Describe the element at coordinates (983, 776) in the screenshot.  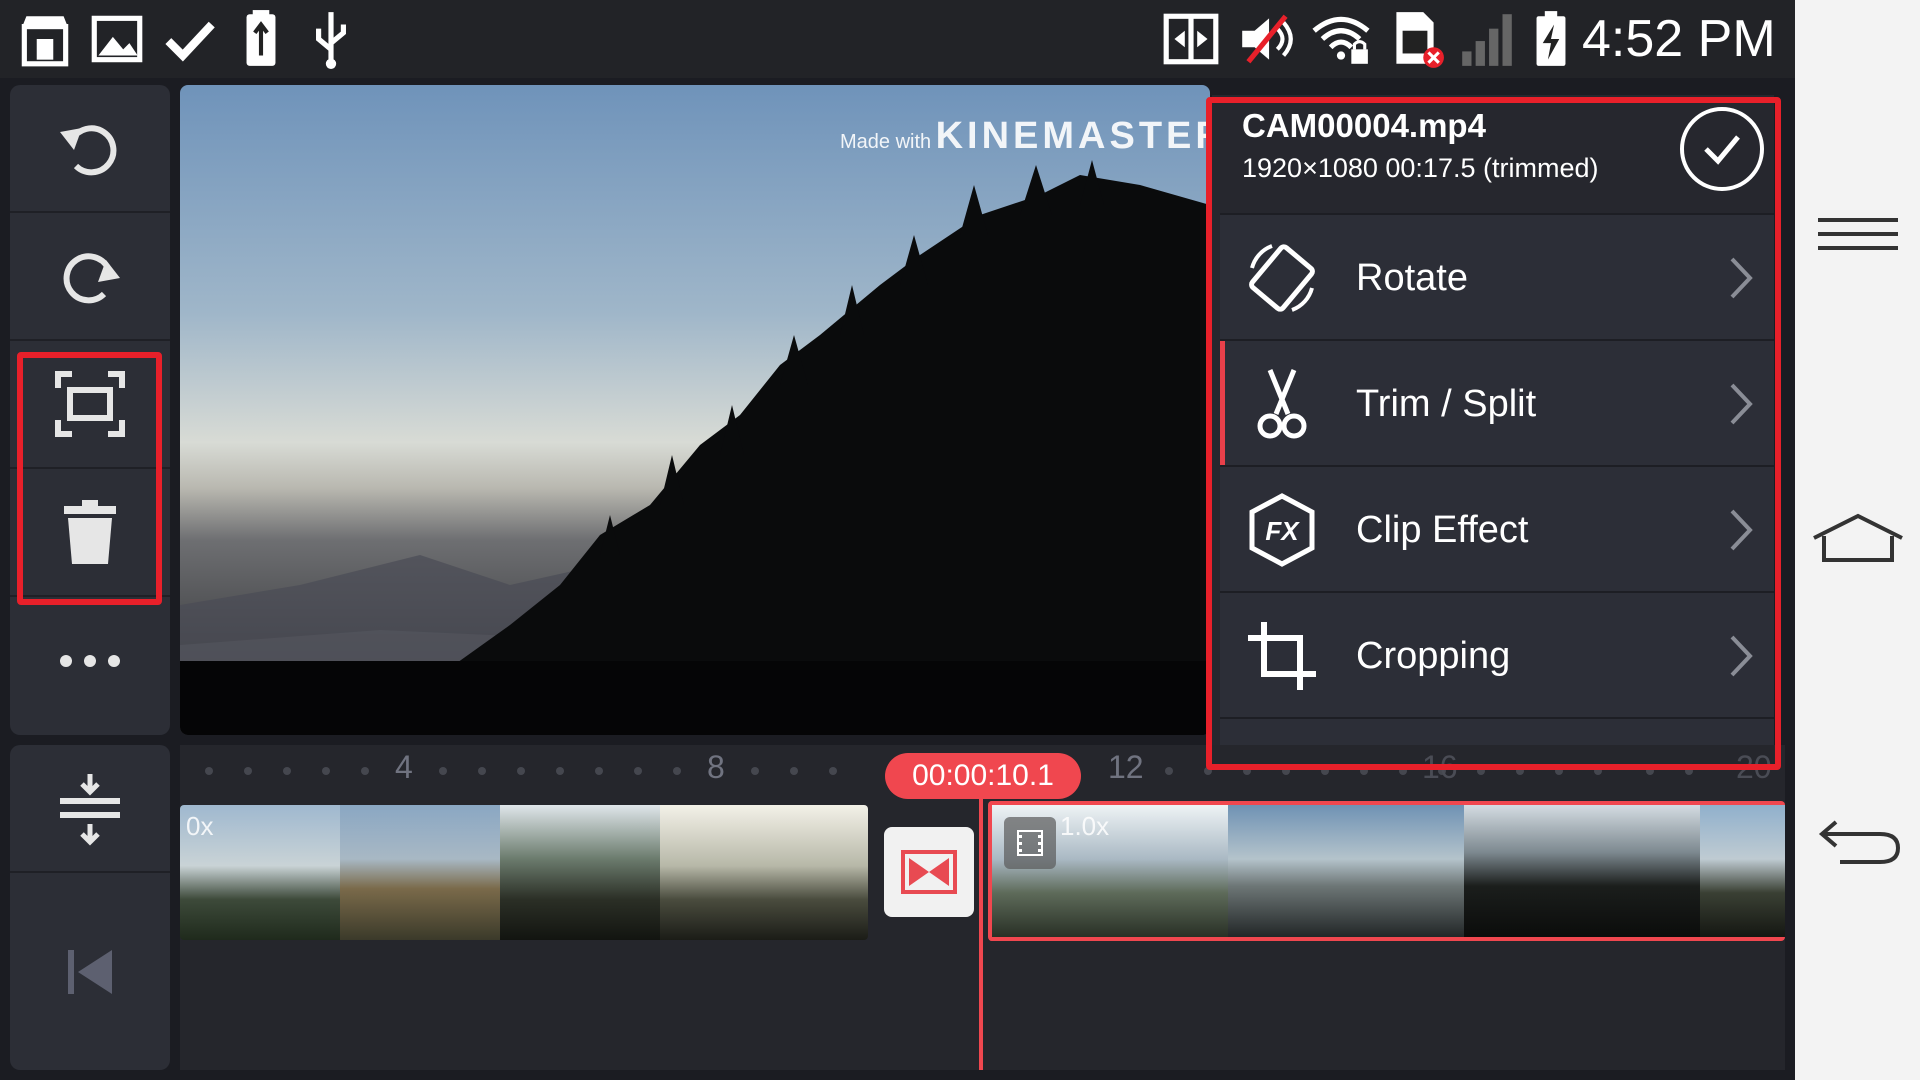
I see `playhead-timecode: 00:00:10.1` at that location.